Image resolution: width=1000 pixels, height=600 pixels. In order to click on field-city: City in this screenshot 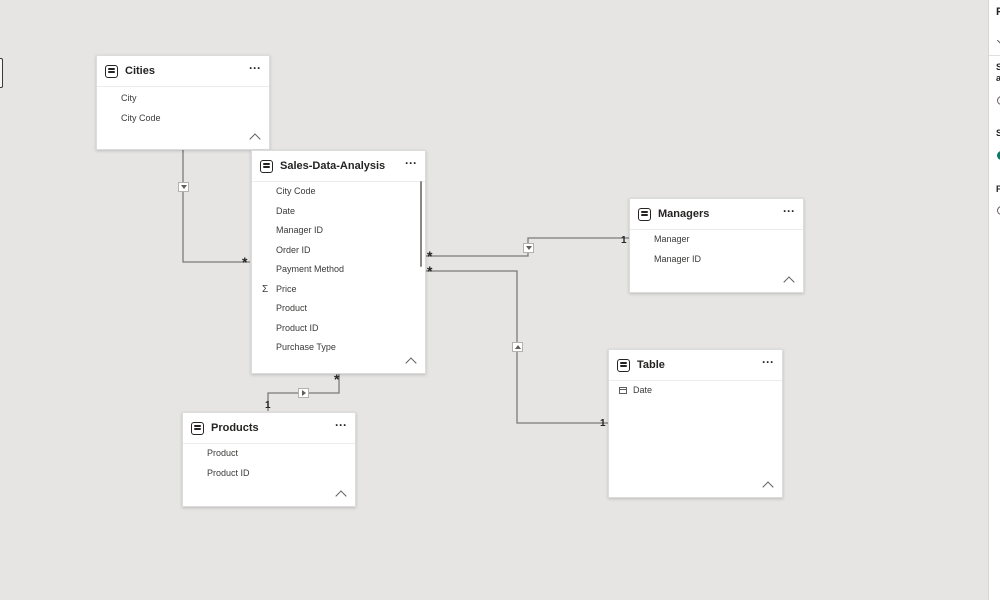, I will do `click(183, 99)`.